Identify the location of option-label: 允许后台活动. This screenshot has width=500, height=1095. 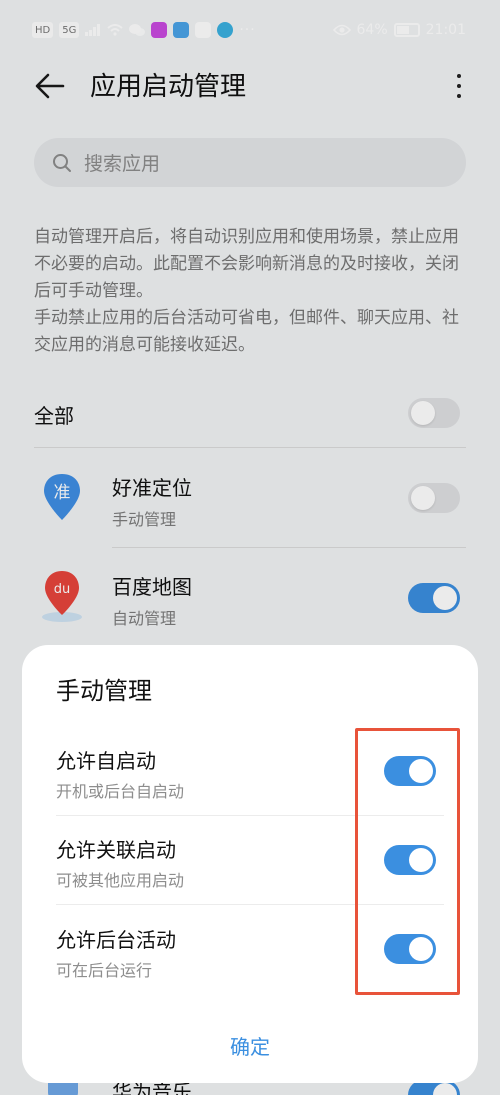
(116, 940).